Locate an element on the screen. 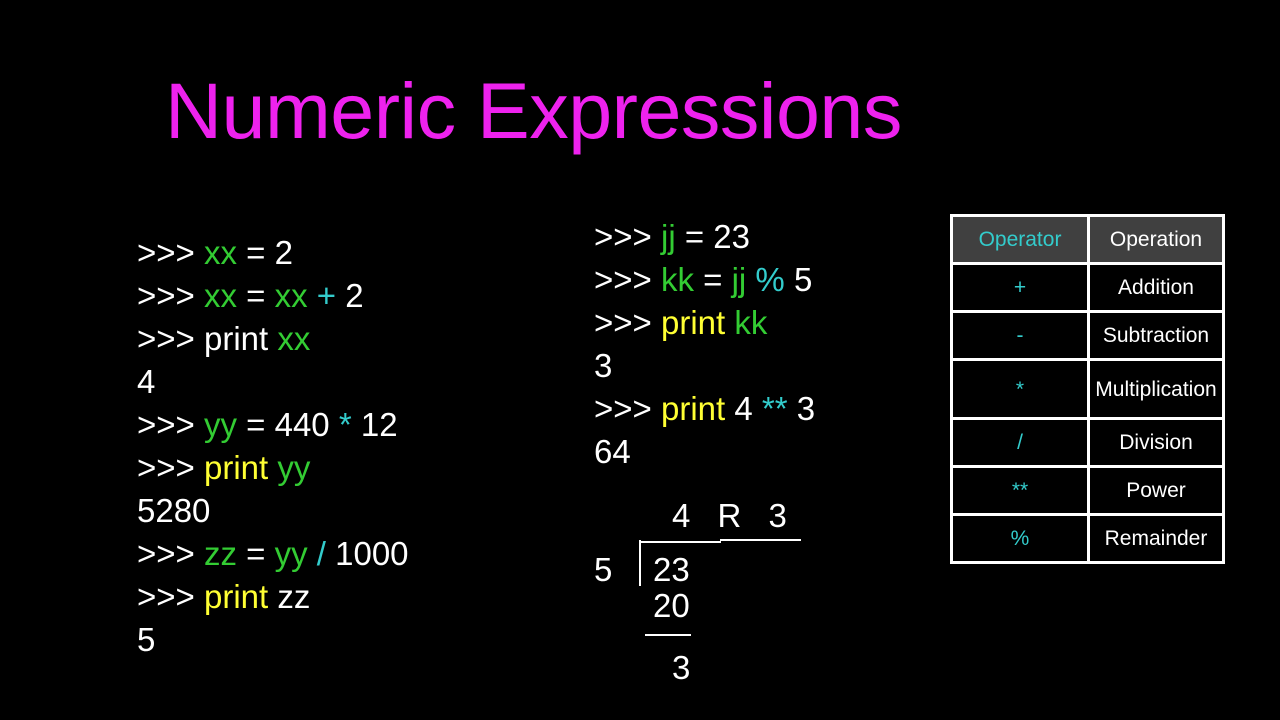 This screenshot has width=1280, height=720. code-line: >>> xx = xx + 2 is located at coordinates (273, 295).